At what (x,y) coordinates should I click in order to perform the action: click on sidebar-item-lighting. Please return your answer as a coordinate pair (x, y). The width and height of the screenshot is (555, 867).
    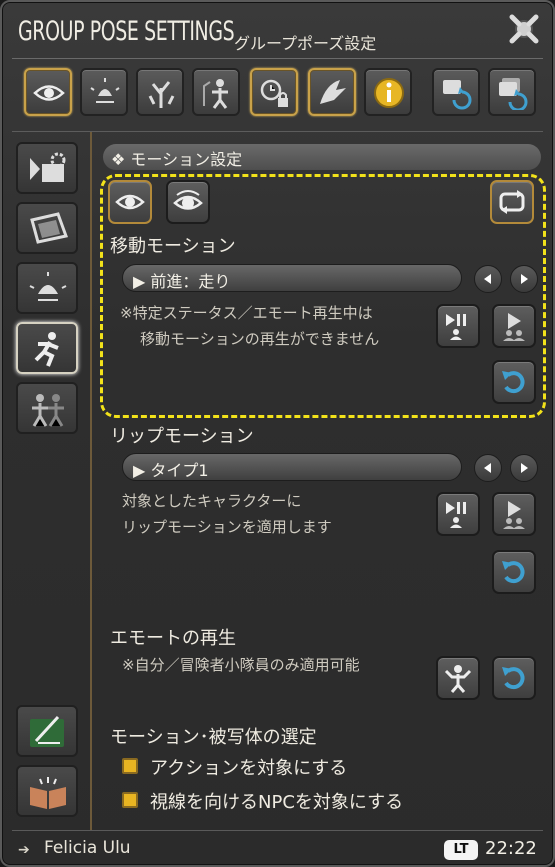
    Looking at the image, I should click on (47, 288).